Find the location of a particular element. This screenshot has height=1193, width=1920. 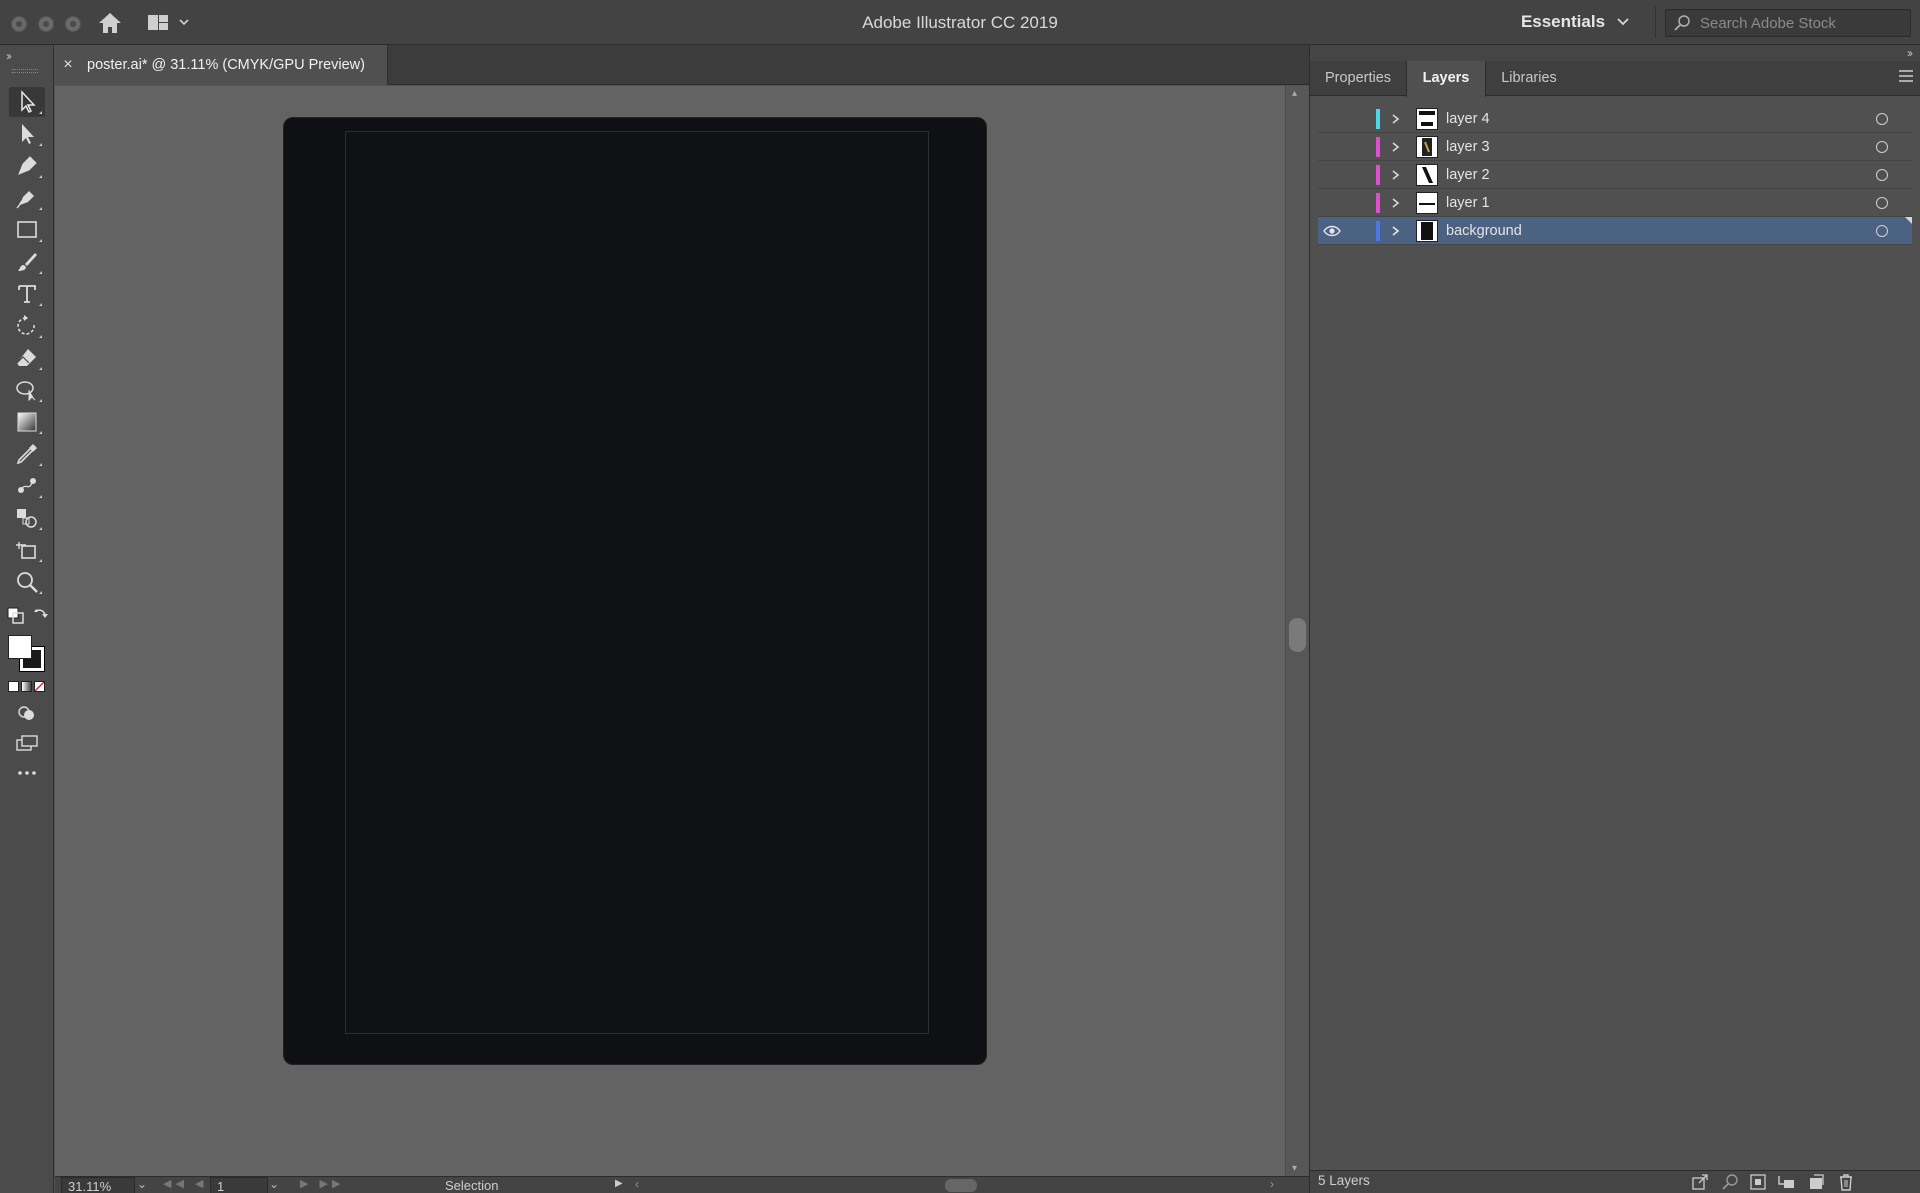

gradient-tool is located at coordinates (27, 422).